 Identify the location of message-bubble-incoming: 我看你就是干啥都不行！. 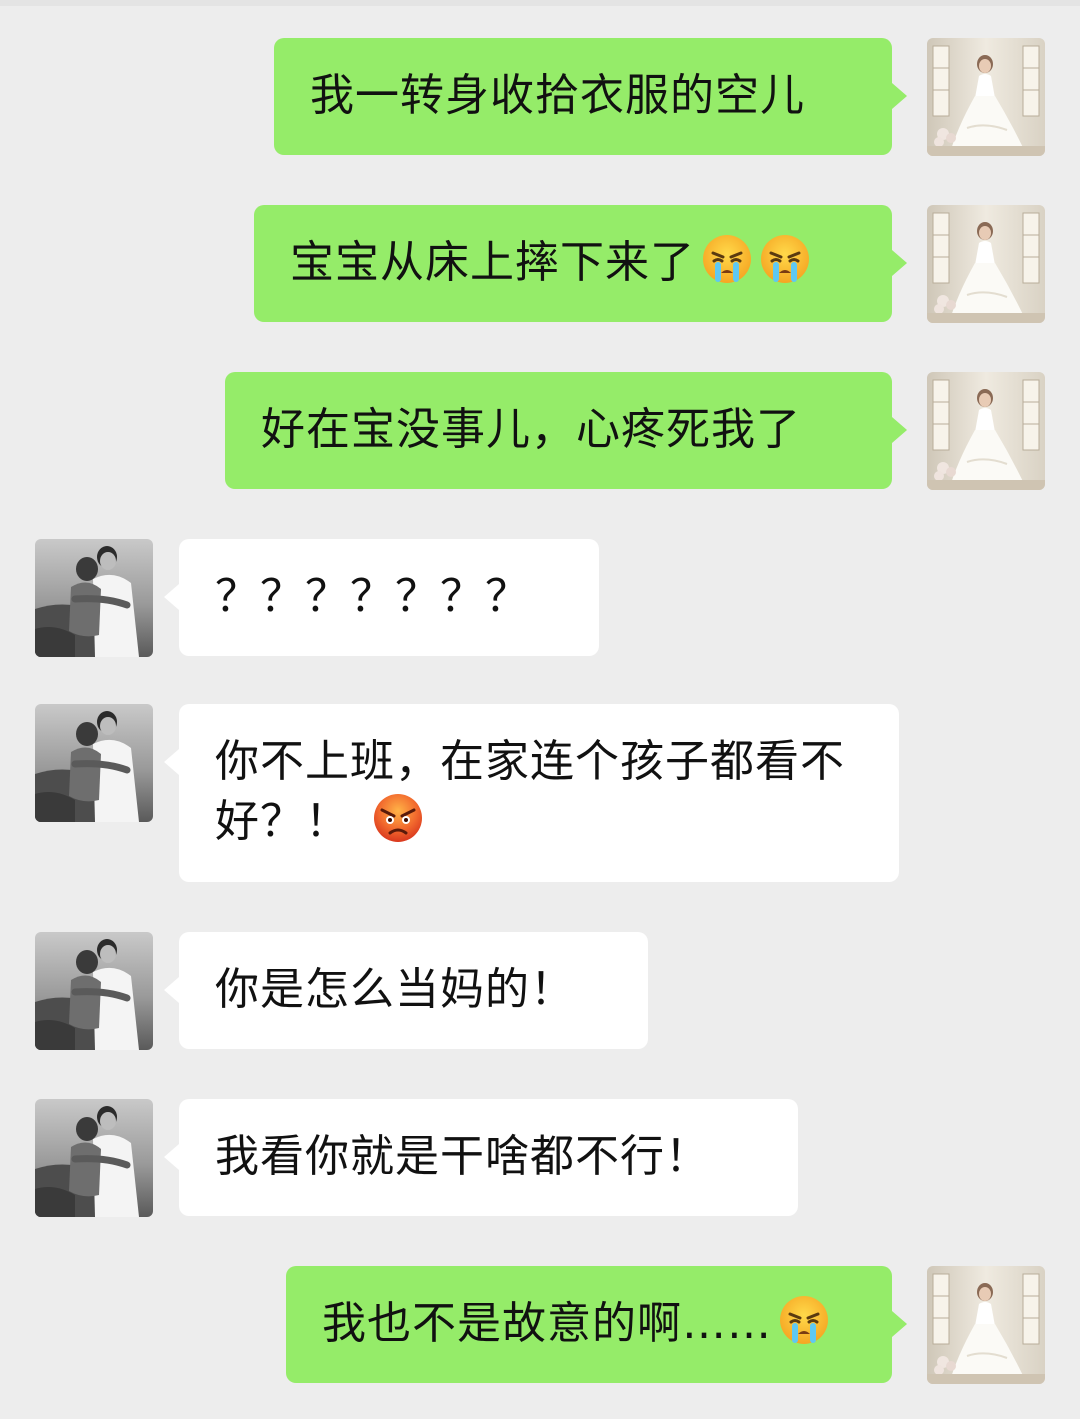
(488, 1157).